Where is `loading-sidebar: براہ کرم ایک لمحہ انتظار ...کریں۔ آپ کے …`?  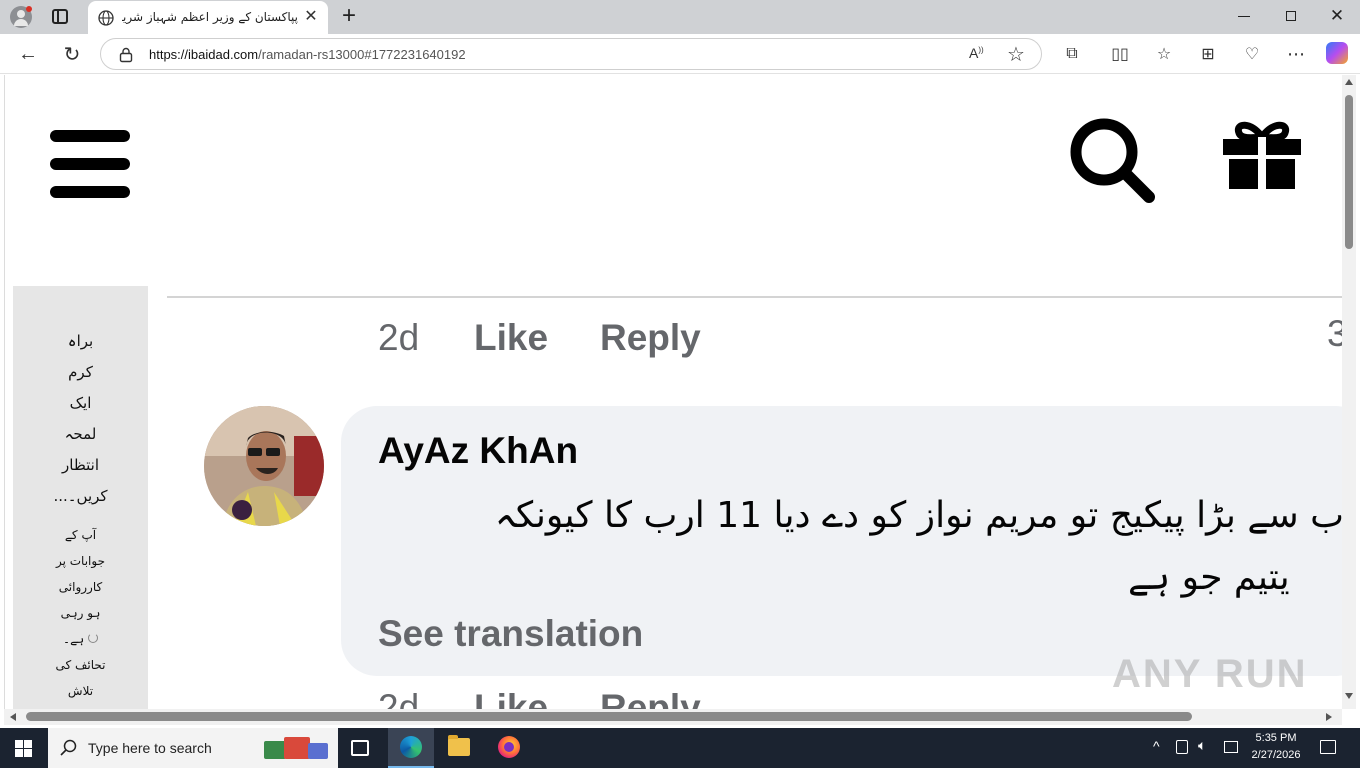
loading-sidebar: براہ کرم ایک لمحہ انتظار ...کریں۔ آپ کے … is located at coordinates (80, 497).